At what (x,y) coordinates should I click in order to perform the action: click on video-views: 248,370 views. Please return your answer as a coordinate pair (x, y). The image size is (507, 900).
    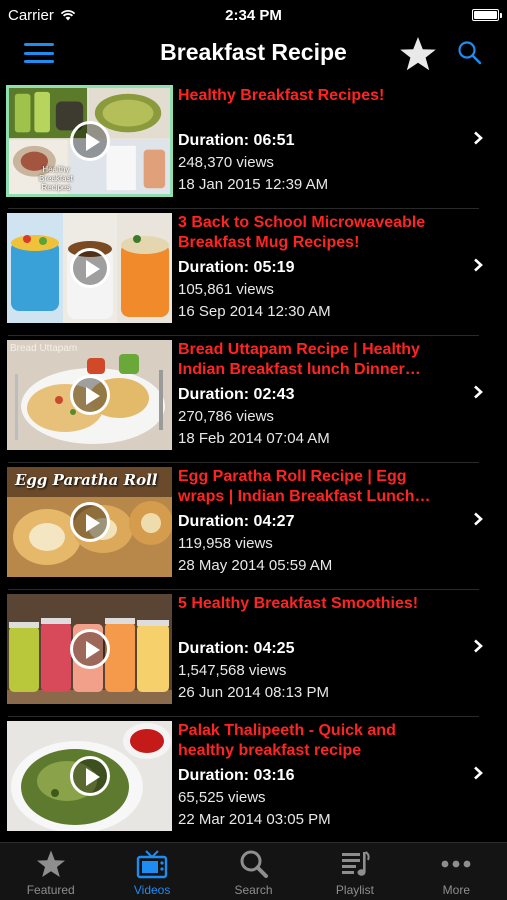
    Looking at the image, I should click on (226, 162).